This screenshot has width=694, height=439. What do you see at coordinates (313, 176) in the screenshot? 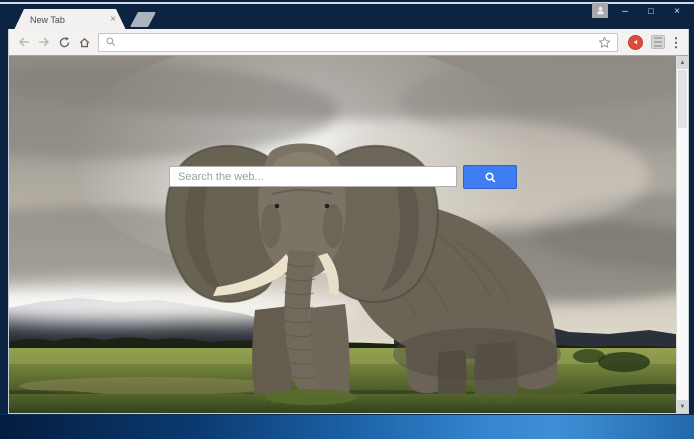
I see `search-input` at bounding box center [313, 176].